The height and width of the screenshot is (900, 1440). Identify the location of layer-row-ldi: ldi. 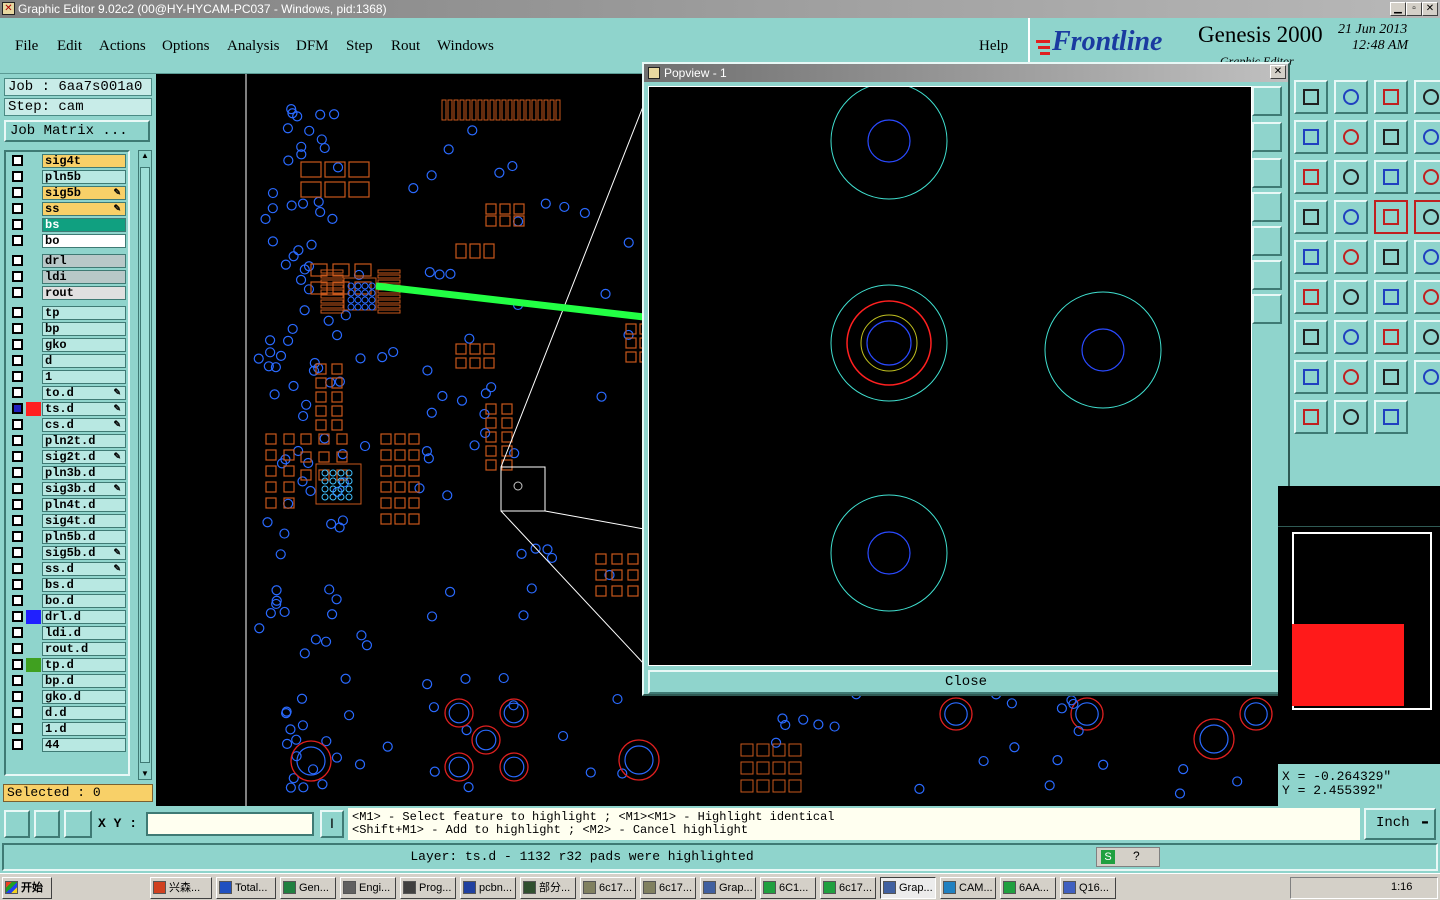
(68, 277).